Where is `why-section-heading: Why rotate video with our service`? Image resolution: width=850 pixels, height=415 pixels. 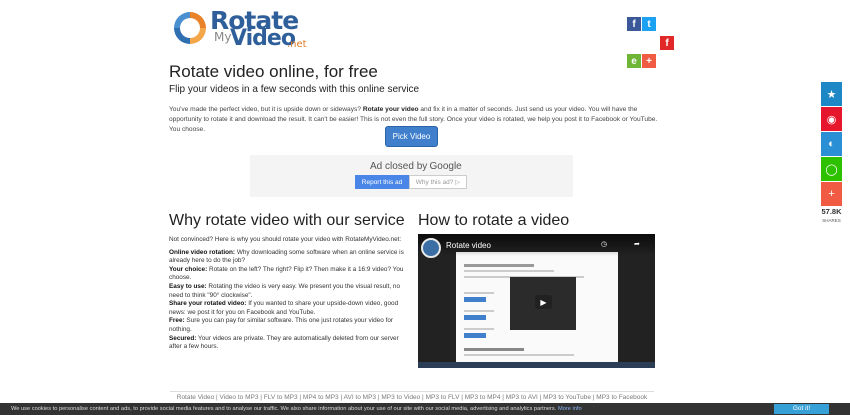
why-section-heading: Why rotate video with our service is located at coordinates (287, 220).